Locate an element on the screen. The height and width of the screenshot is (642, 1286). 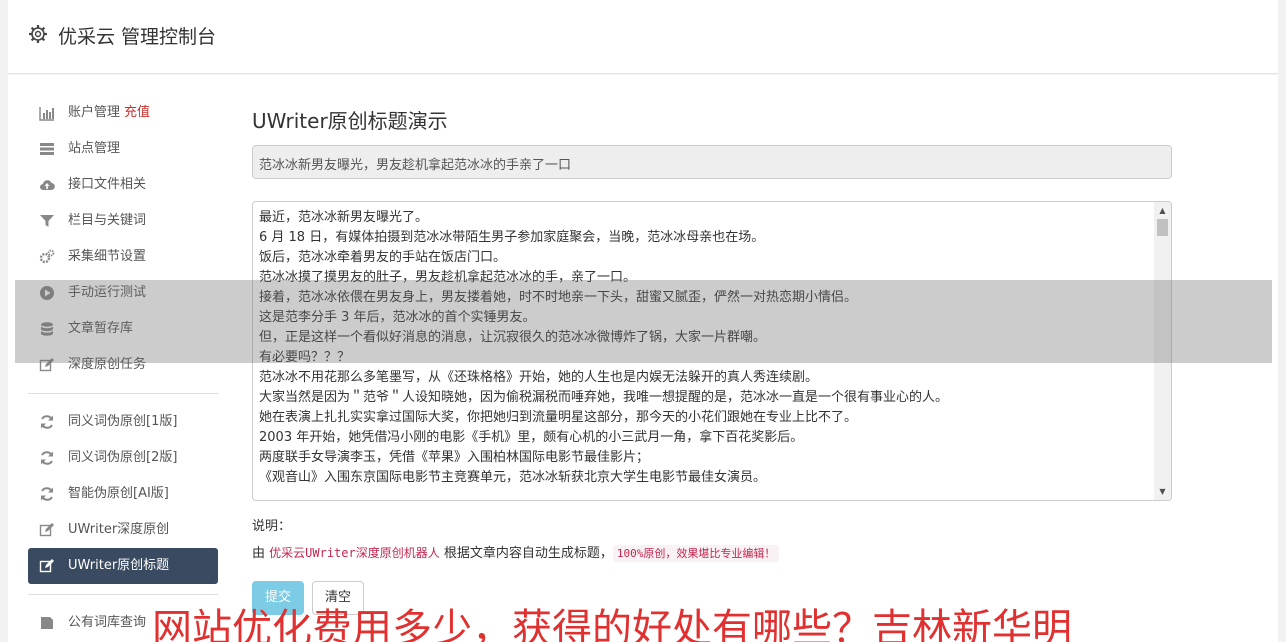
article-line: 两度联手女导演李玉，凭借《苹果》入围柏林国际电影节最佳影片； is located at coordinates (454, 457).